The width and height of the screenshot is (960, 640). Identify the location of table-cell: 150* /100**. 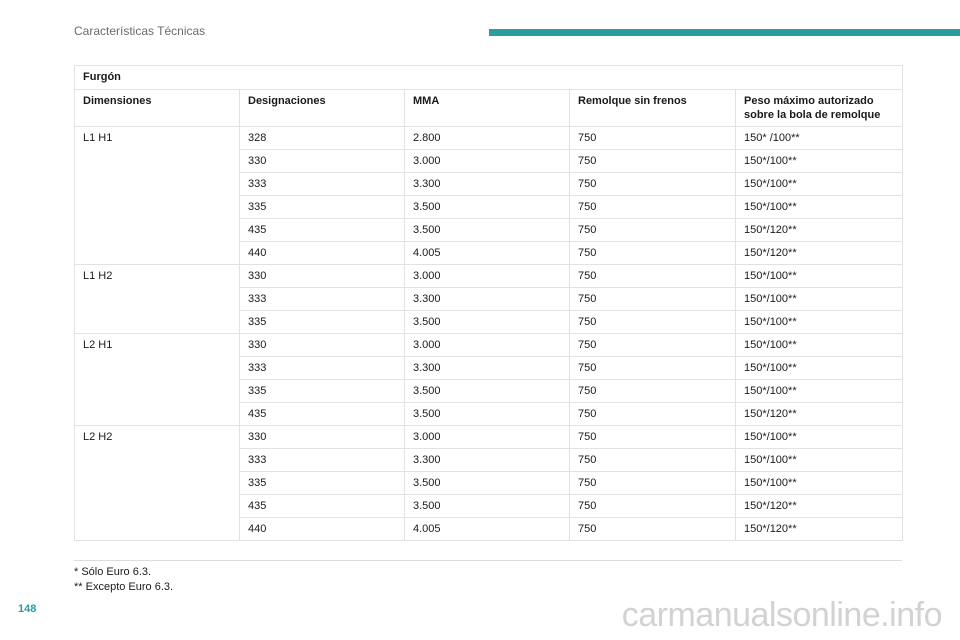
(819, 138).